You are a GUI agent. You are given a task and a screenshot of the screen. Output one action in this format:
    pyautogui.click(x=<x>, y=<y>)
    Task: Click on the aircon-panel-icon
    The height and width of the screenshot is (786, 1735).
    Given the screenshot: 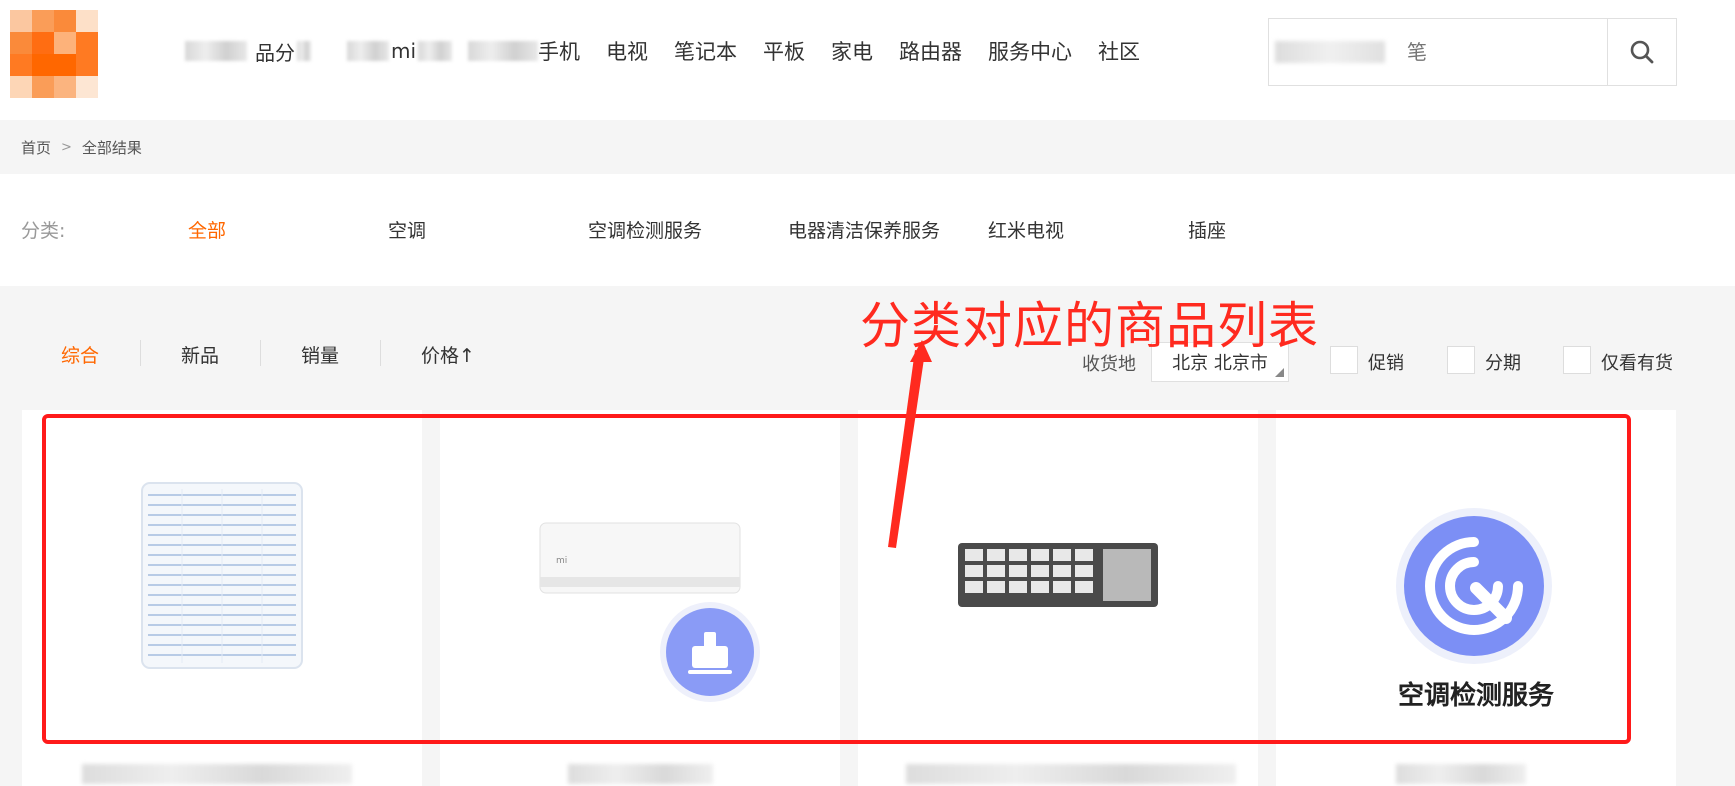 What is the action you would take?
    pyautogui.click(x=1058, y=575)
    